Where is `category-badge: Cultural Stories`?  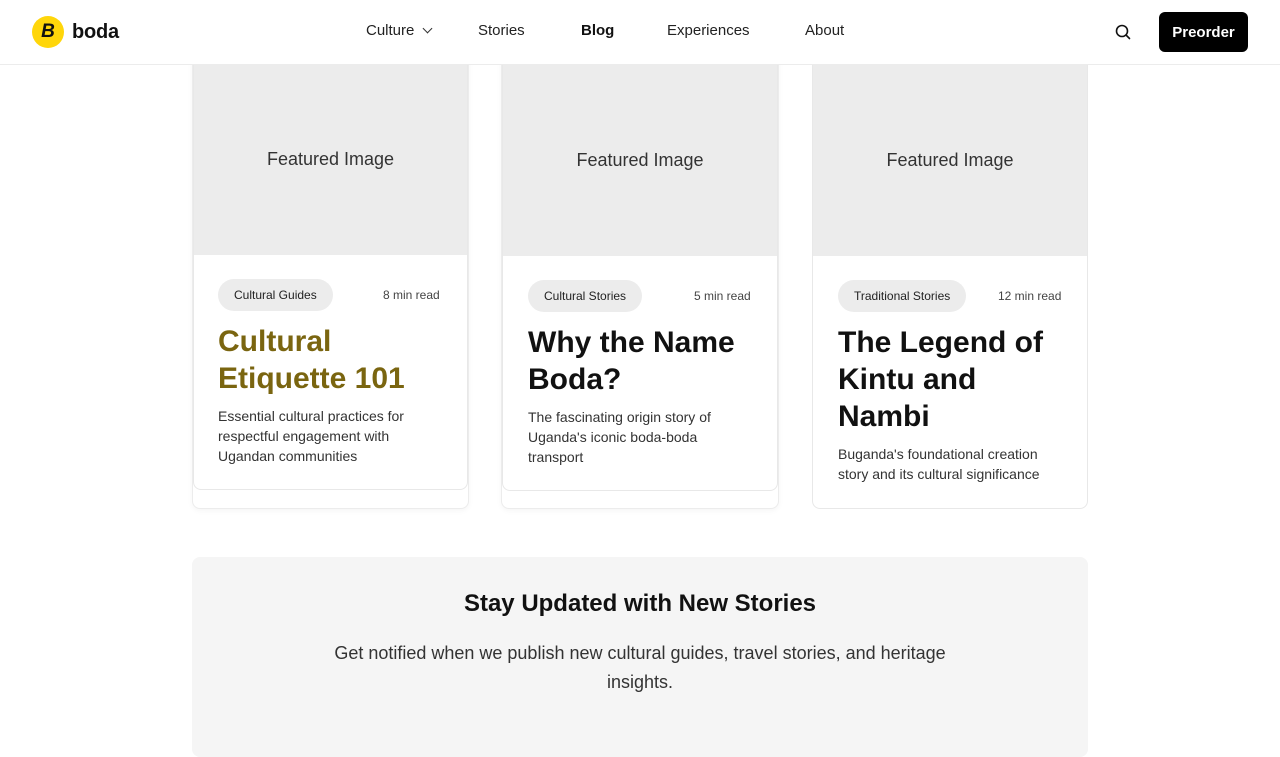
category-badge: Cultural Stories is located at coordinates (585, 296).